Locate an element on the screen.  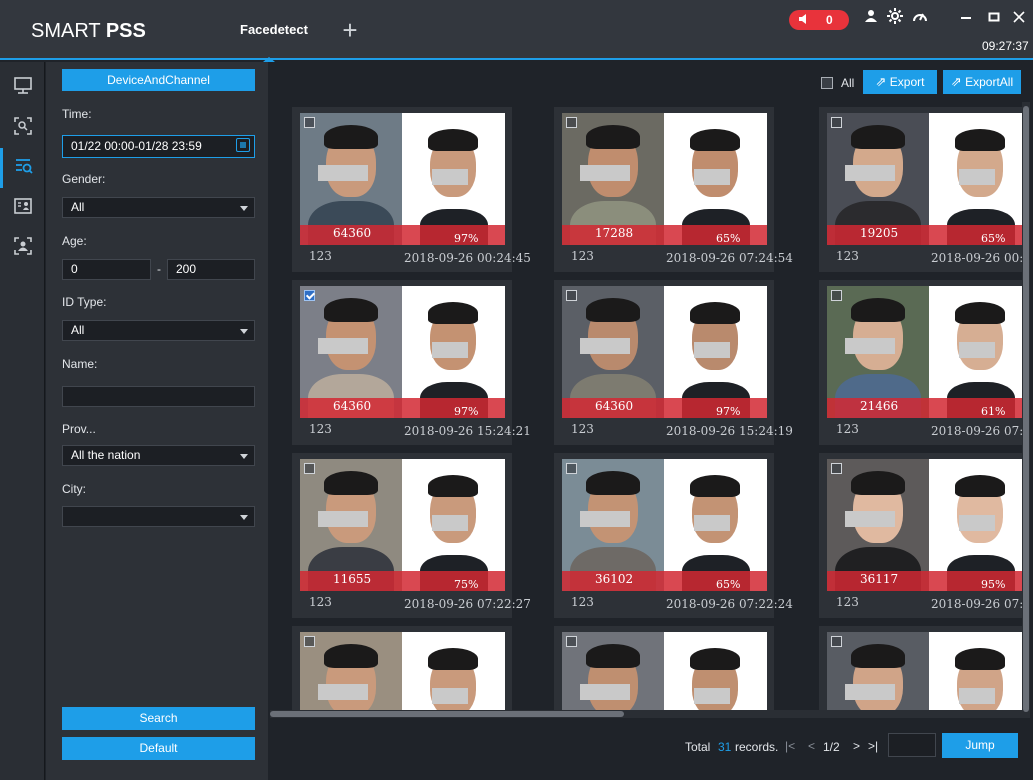
time-range-input: 01/22 00:00-01/28 23:59 is located at coordinates (158, 146).